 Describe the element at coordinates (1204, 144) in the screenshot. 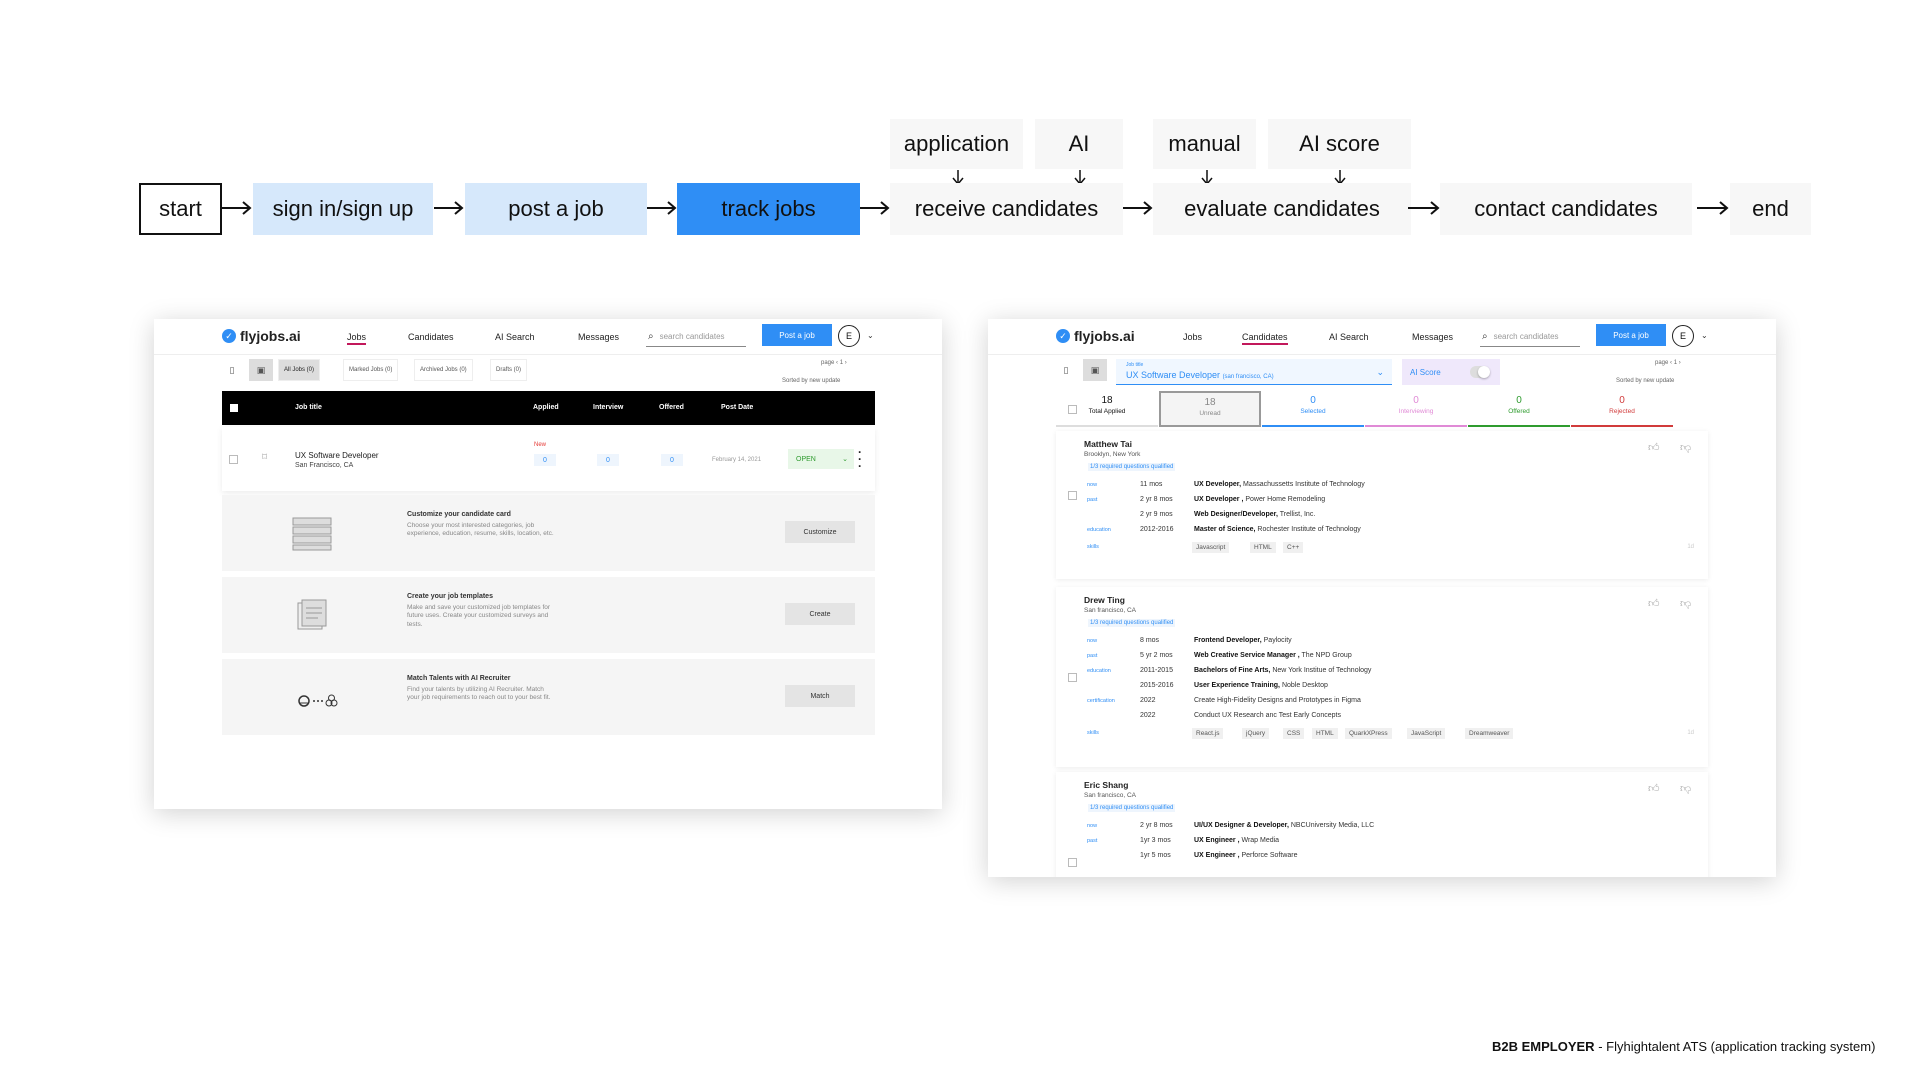

I see `flow-sub-manual: manual` at that location.